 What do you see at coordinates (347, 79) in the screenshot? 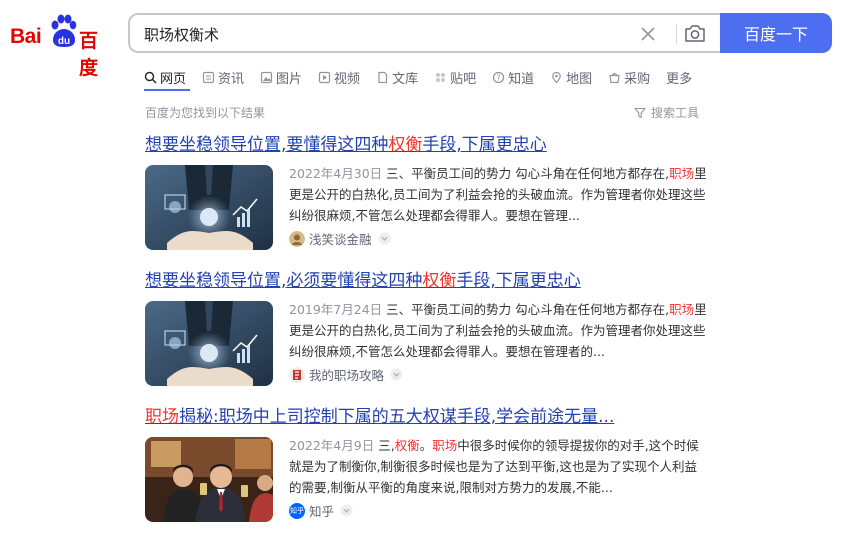
I see `tab-label: 视频` at bounding box center [347, 79].